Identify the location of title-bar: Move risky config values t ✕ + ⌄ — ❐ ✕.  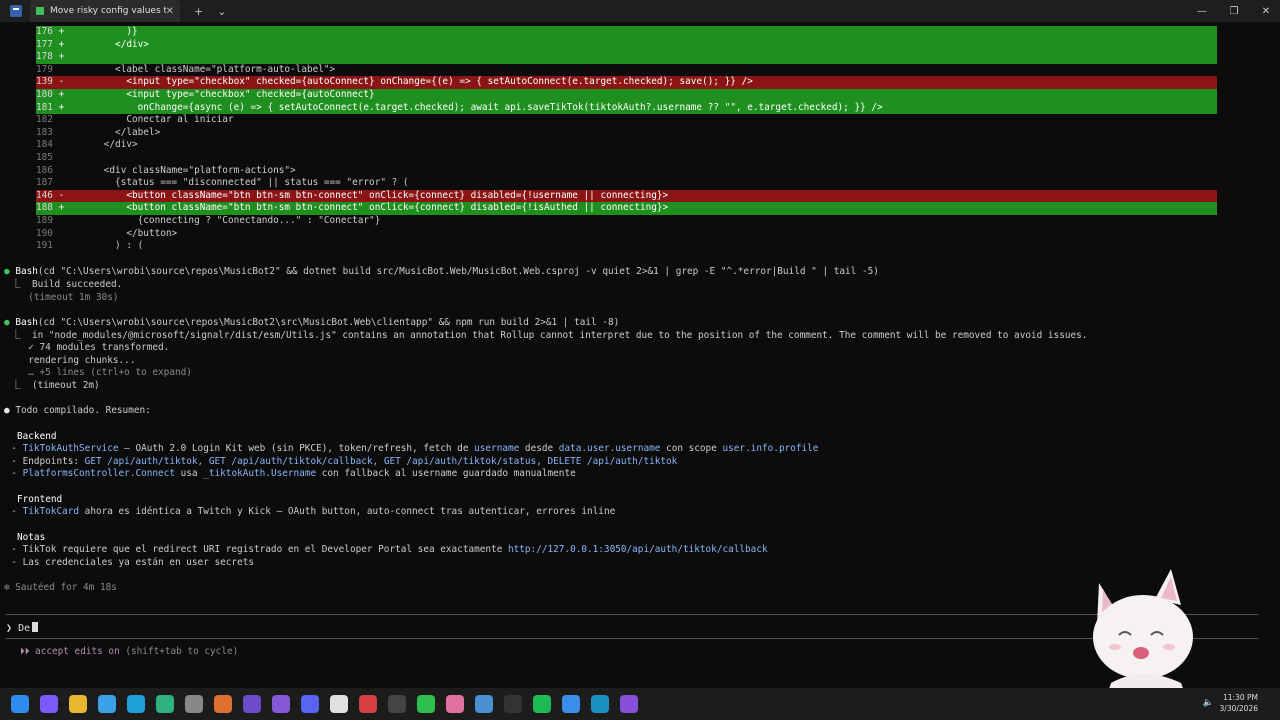
(640, 11).